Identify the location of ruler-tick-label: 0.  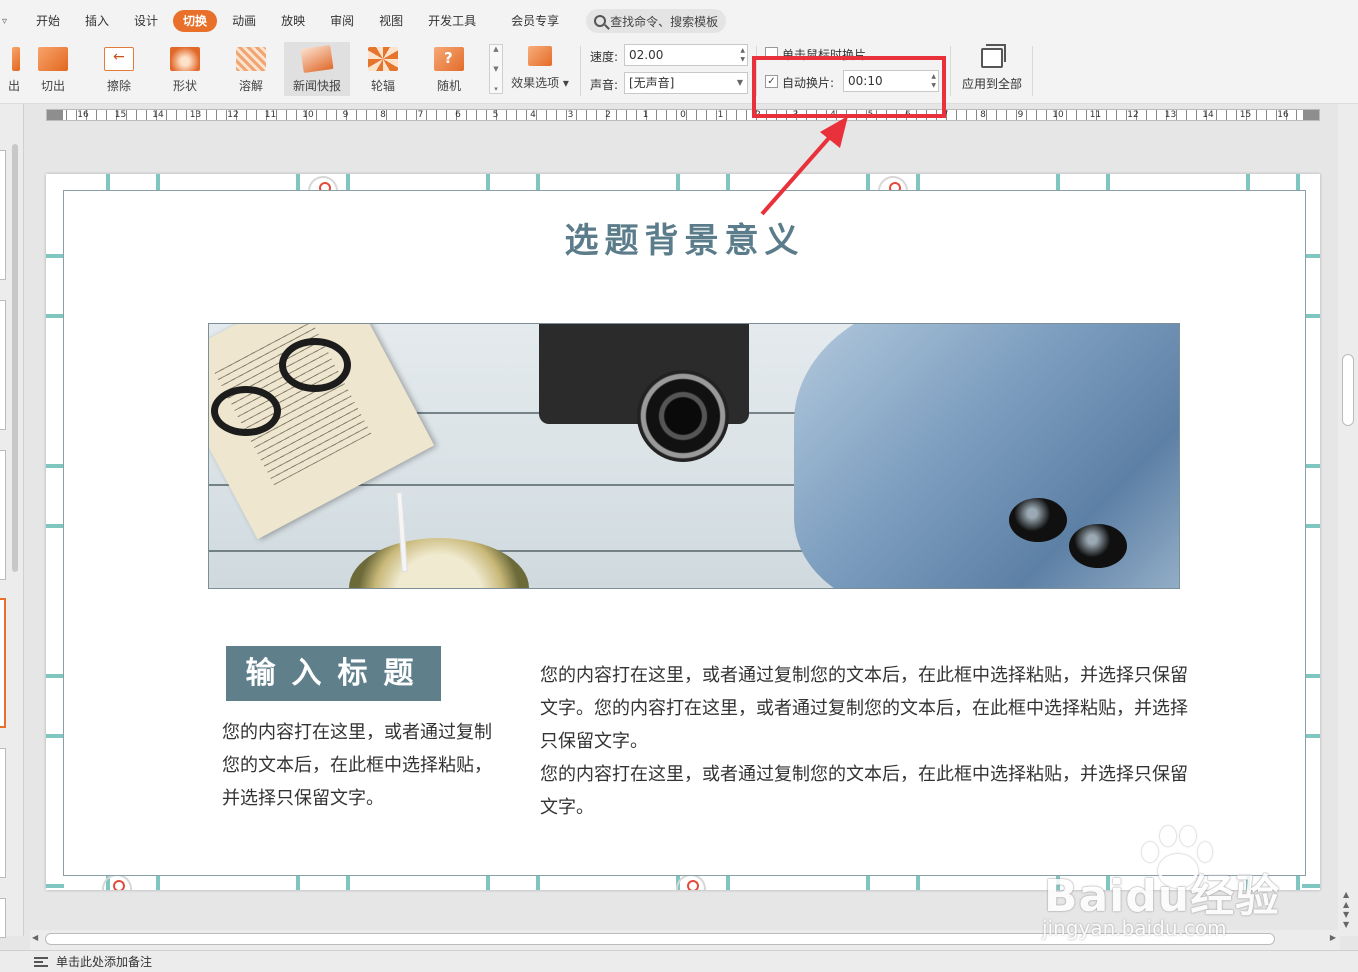
(683, 115).